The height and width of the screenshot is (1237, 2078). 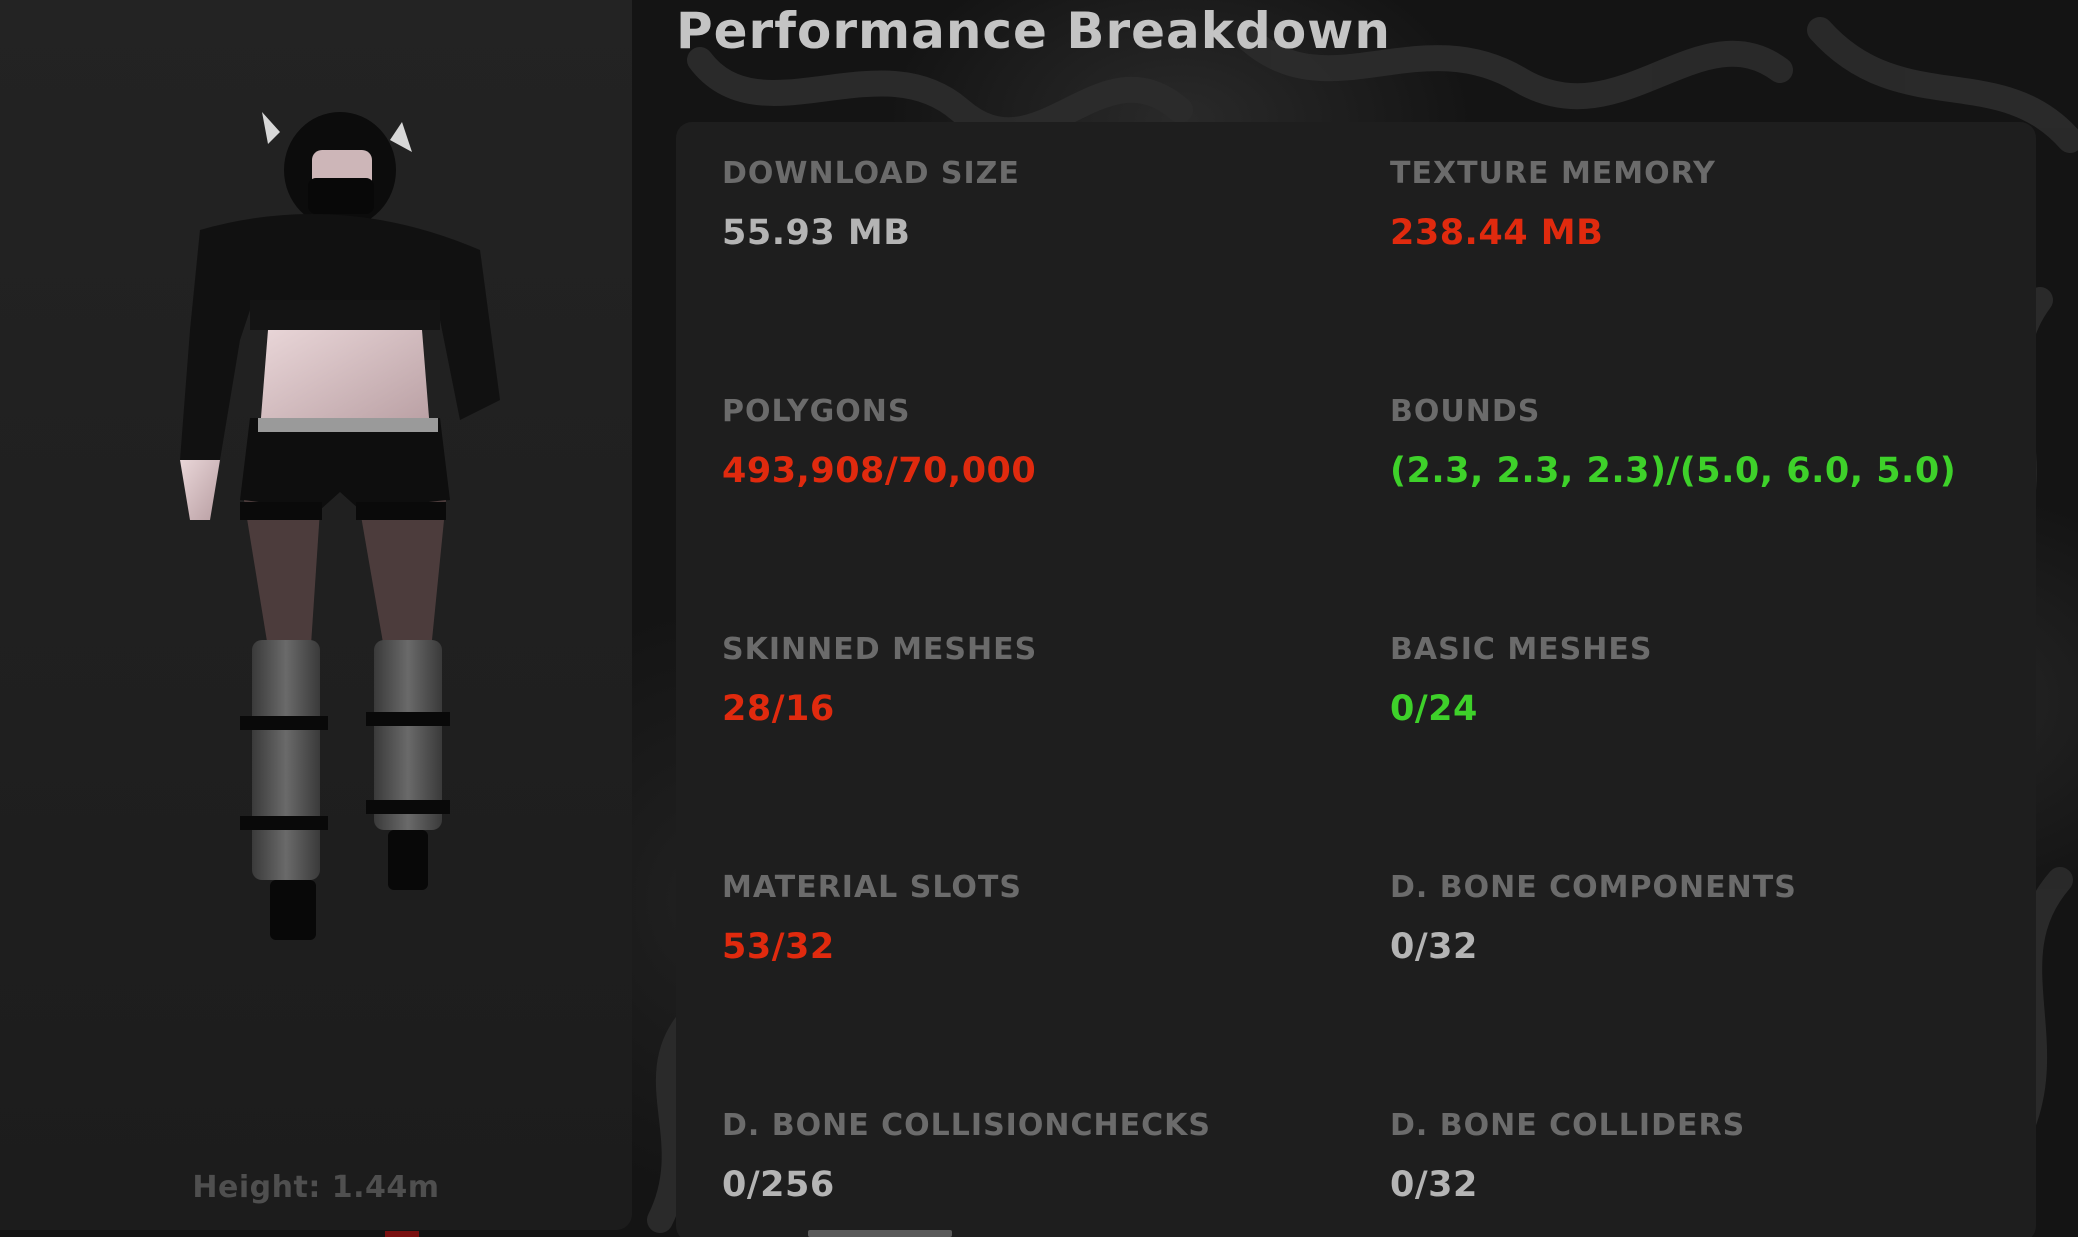 What do you see at coordinates (778, 709) in the screenshot?
I see `stat-value: 28/16` at bounding box center [778, 709].